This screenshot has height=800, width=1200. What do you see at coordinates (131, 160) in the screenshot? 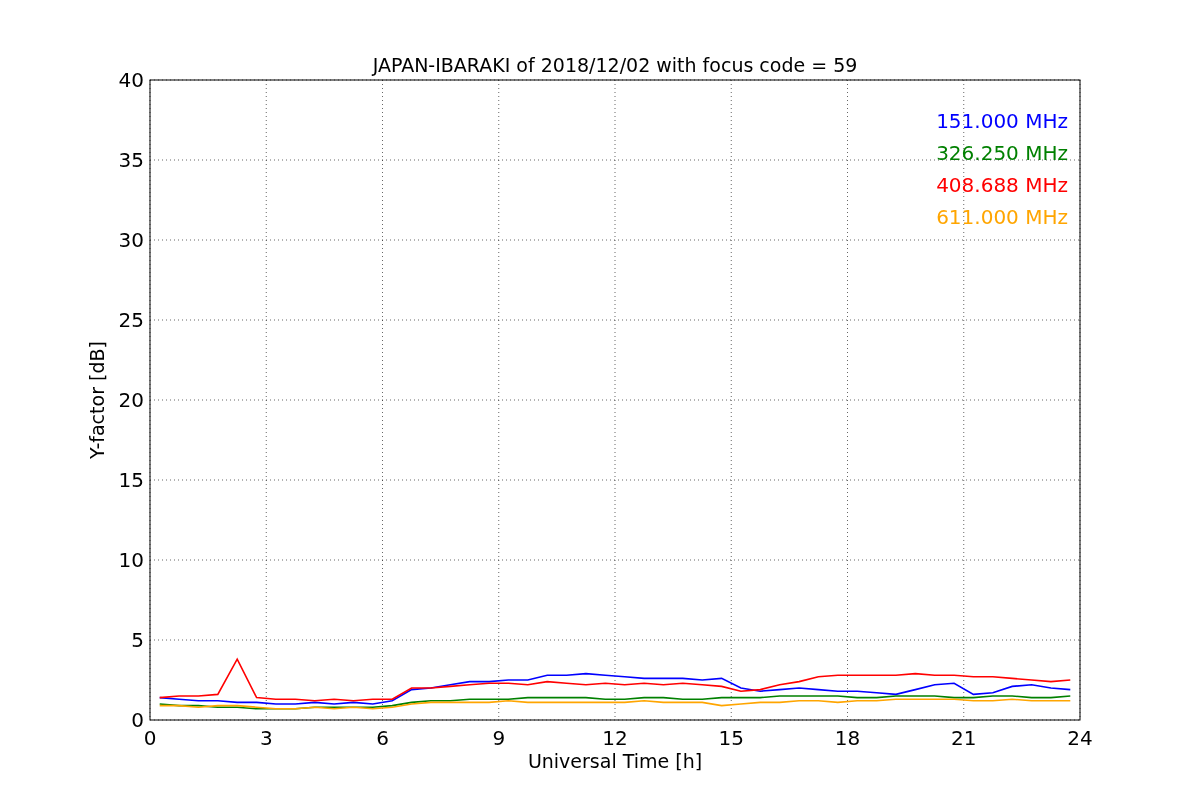
I see `y-tick-label: 35` at bounding box center [131, 160].